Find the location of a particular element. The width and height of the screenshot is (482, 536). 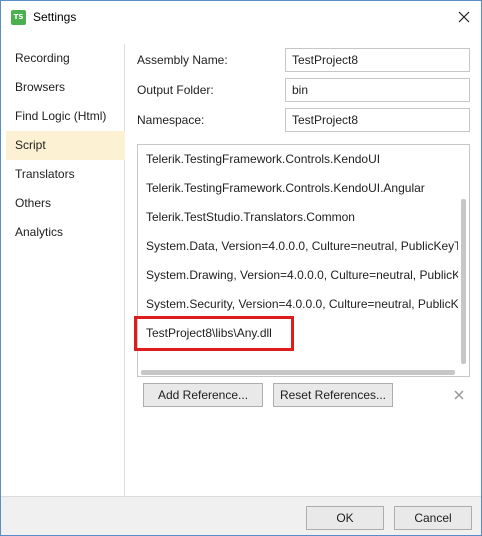

ok-button: OK is located at coordinates (345, 518).